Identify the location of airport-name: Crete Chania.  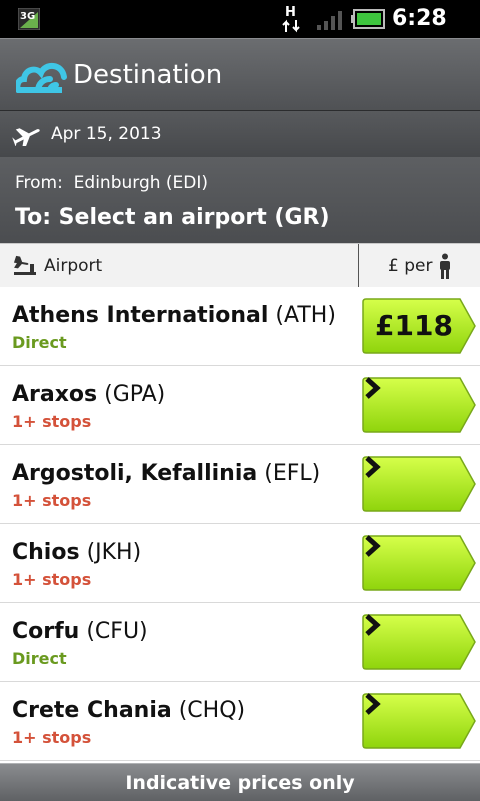
(92, 710).